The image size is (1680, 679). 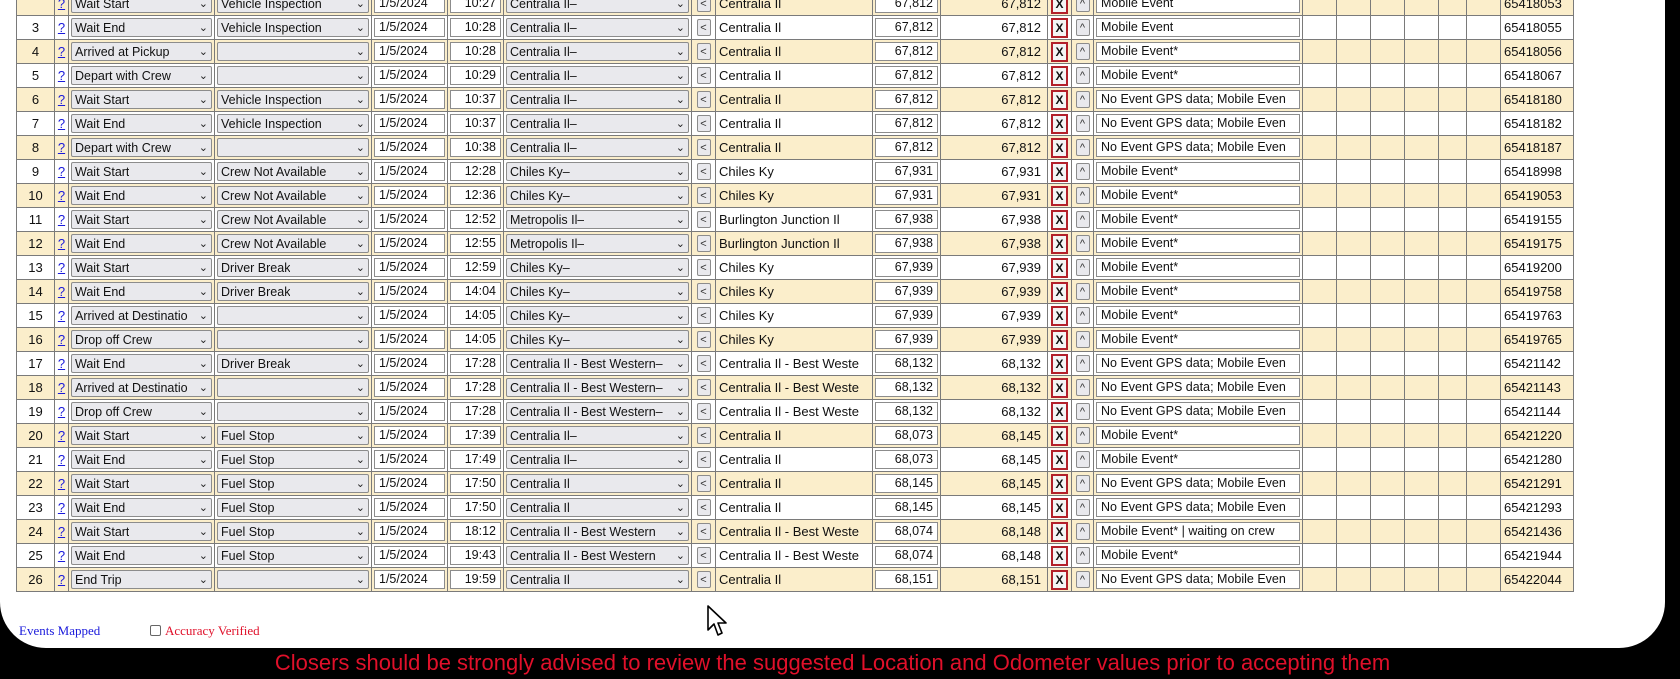 I want to click on time-input: 10:37, so click(x=475, y=123).